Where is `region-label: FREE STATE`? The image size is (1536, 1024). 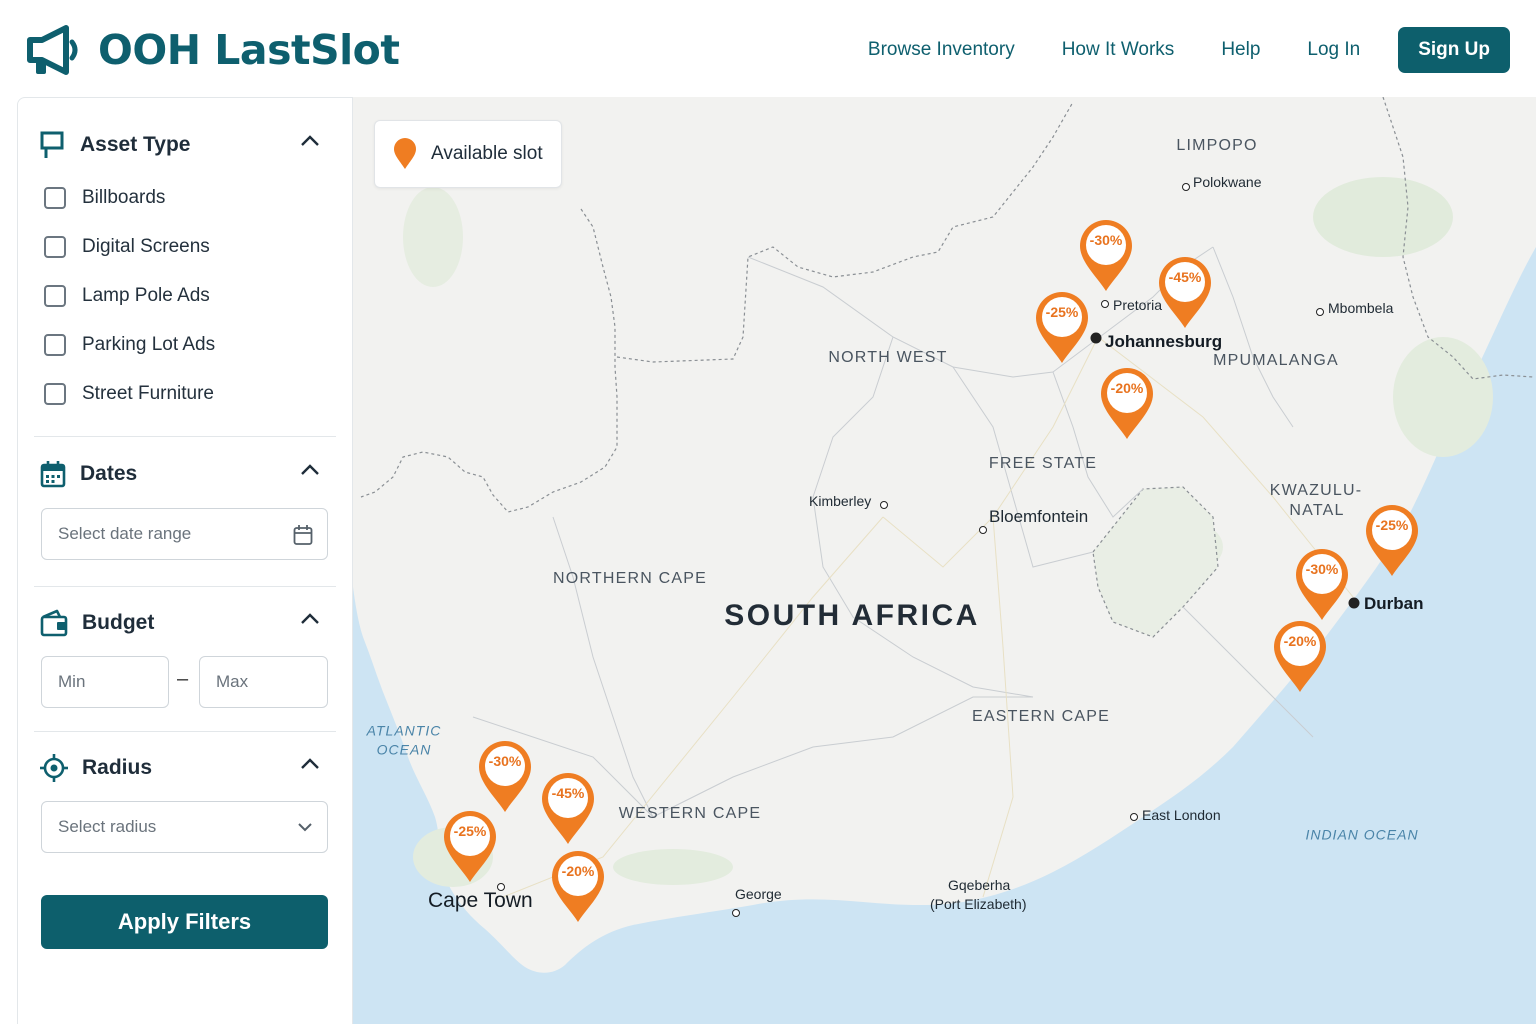
region-label: FREE STATE is located at coordinates (1043, 463).